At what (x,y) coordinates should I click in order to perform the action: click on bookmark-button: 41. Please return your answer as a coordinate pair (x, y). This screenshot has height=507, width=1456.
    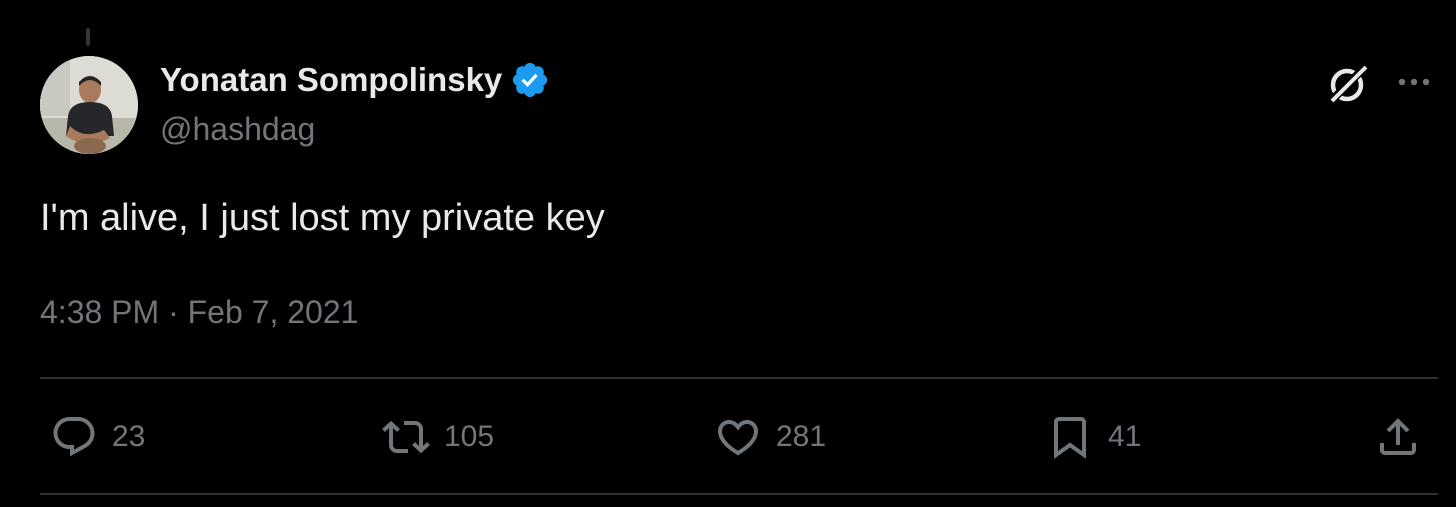
    Looking at the image, I should click on (1093, 437).